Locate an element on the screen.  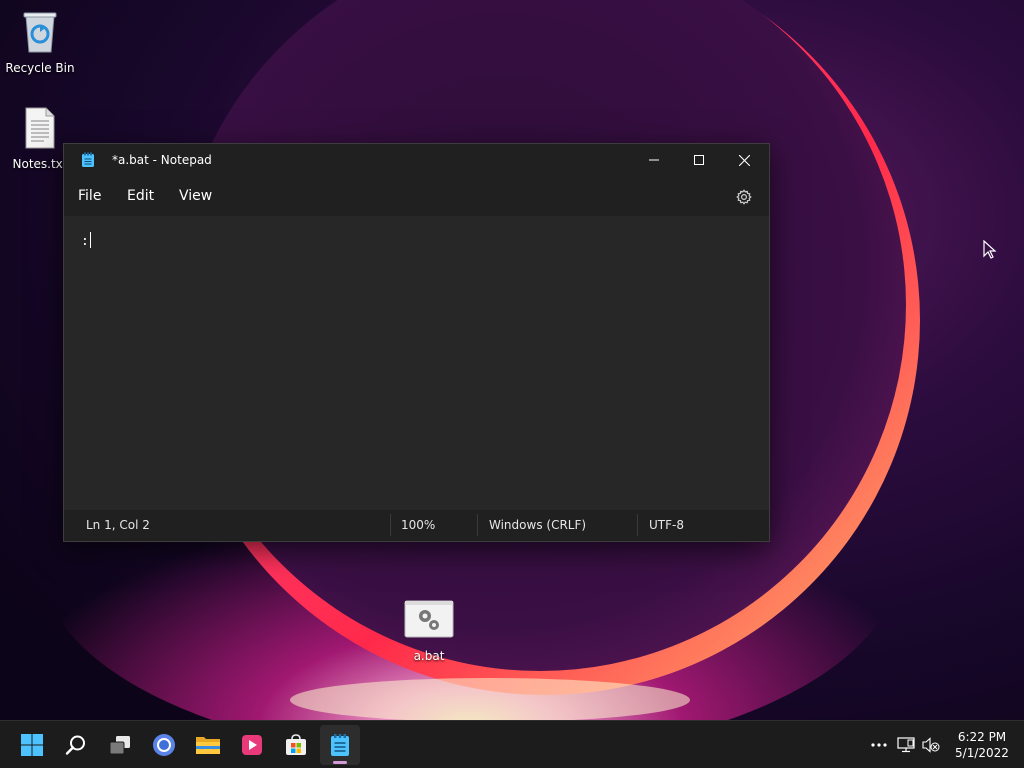
media-player-icon is located at coordinates (252, 745).